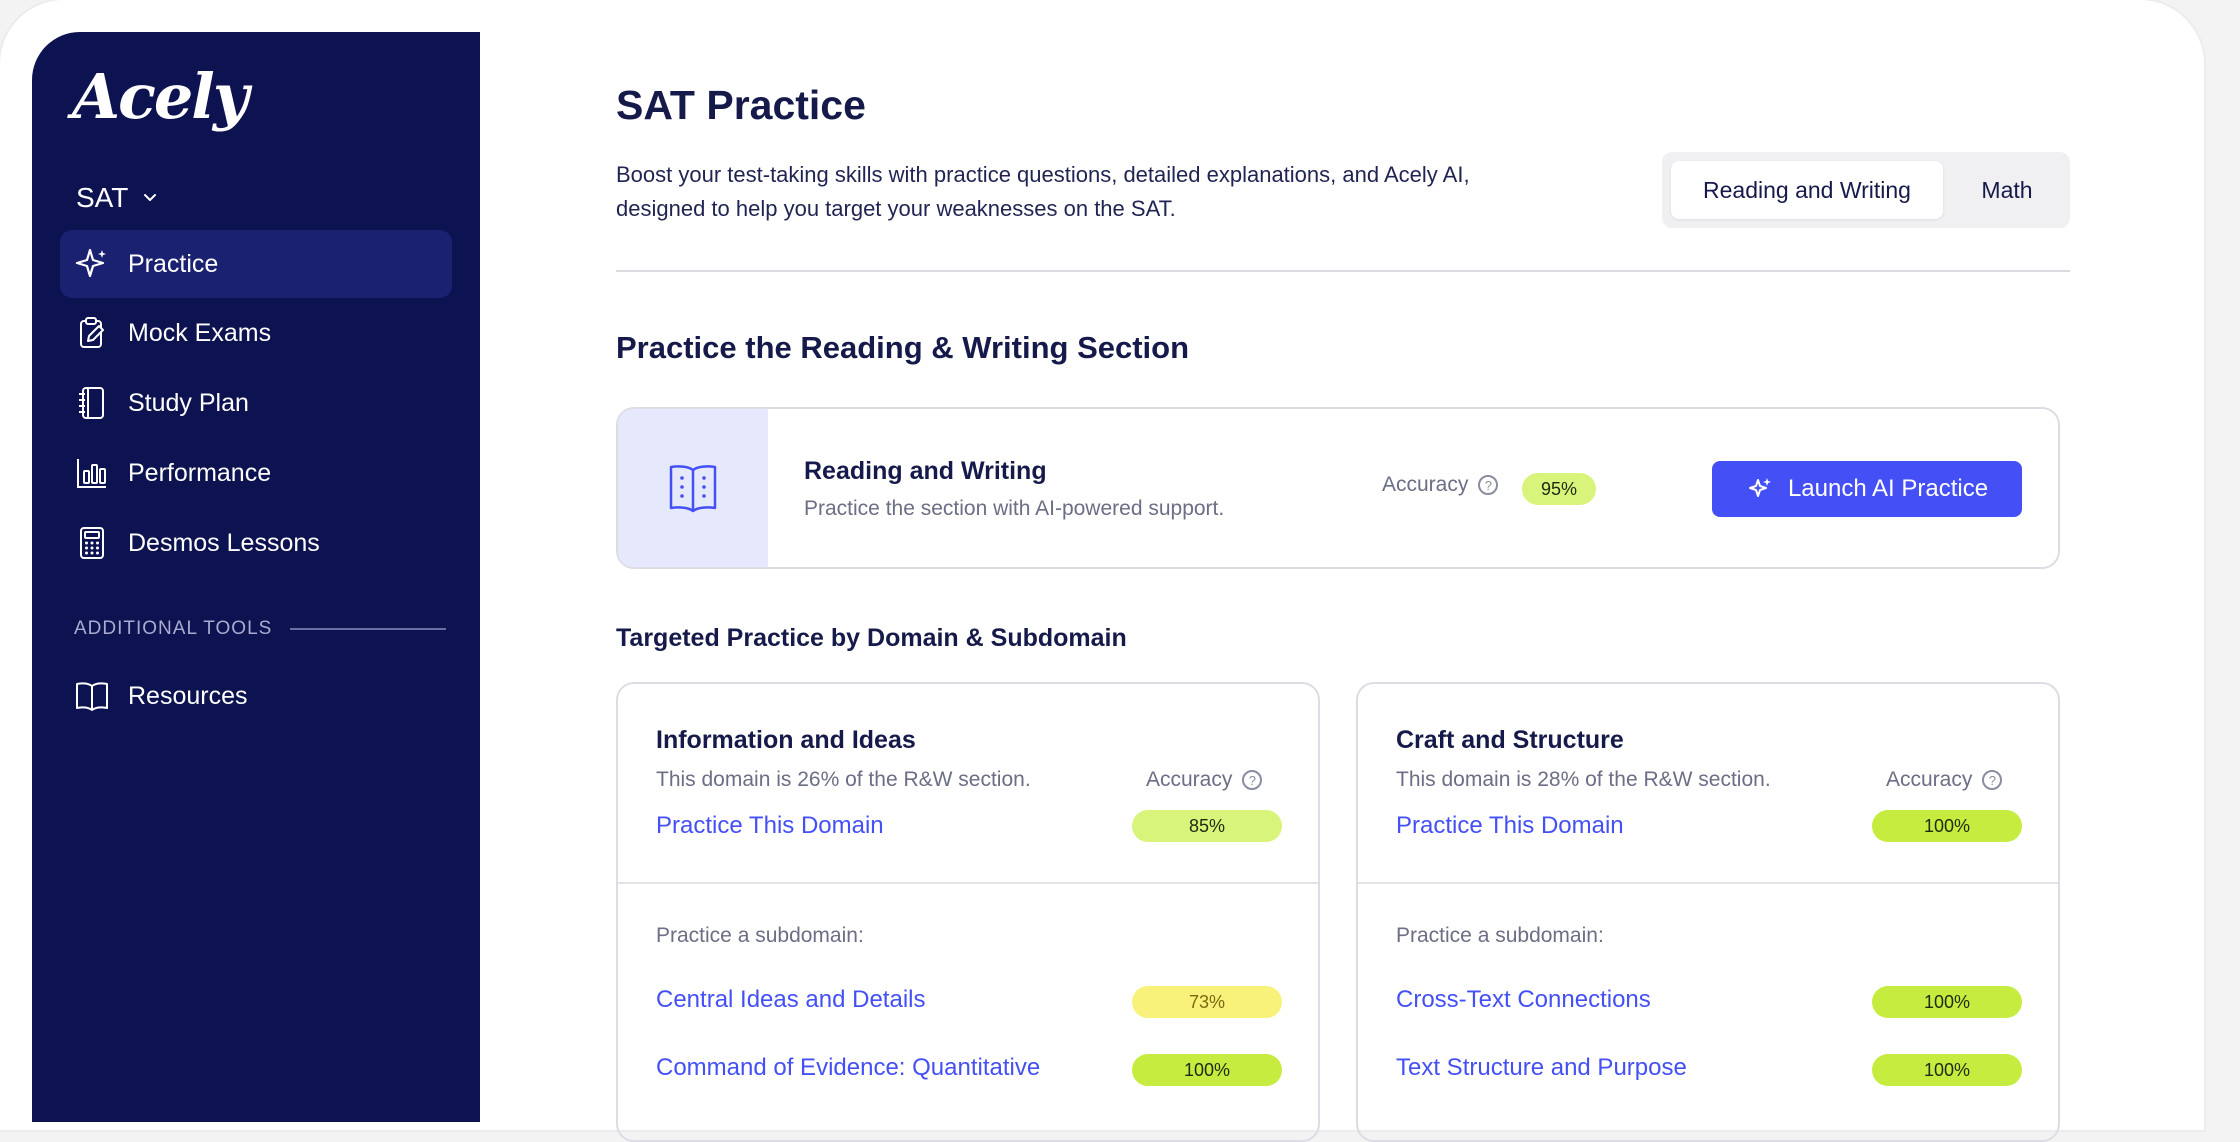 Image resolution: width=2240 pixels, height=1142 pixels. I want to click on section-title: Practice the Reading & Writing Section, so click(903, 347).